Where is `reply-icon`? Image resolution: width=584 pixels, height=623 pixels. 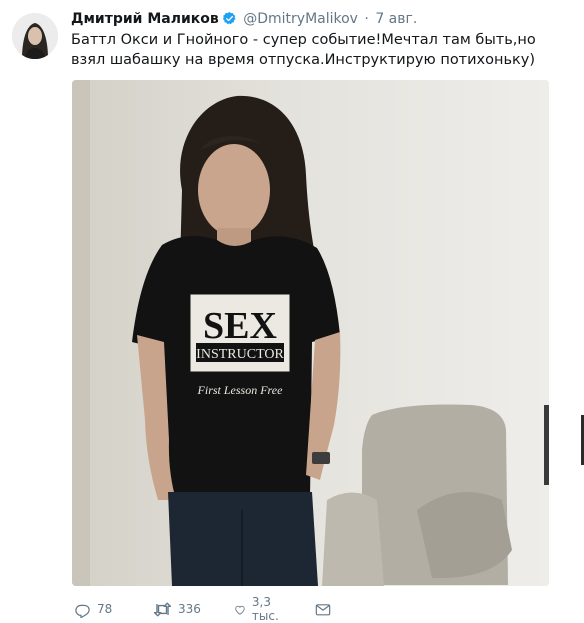
reply-icon is located at coordinates (82, 611).